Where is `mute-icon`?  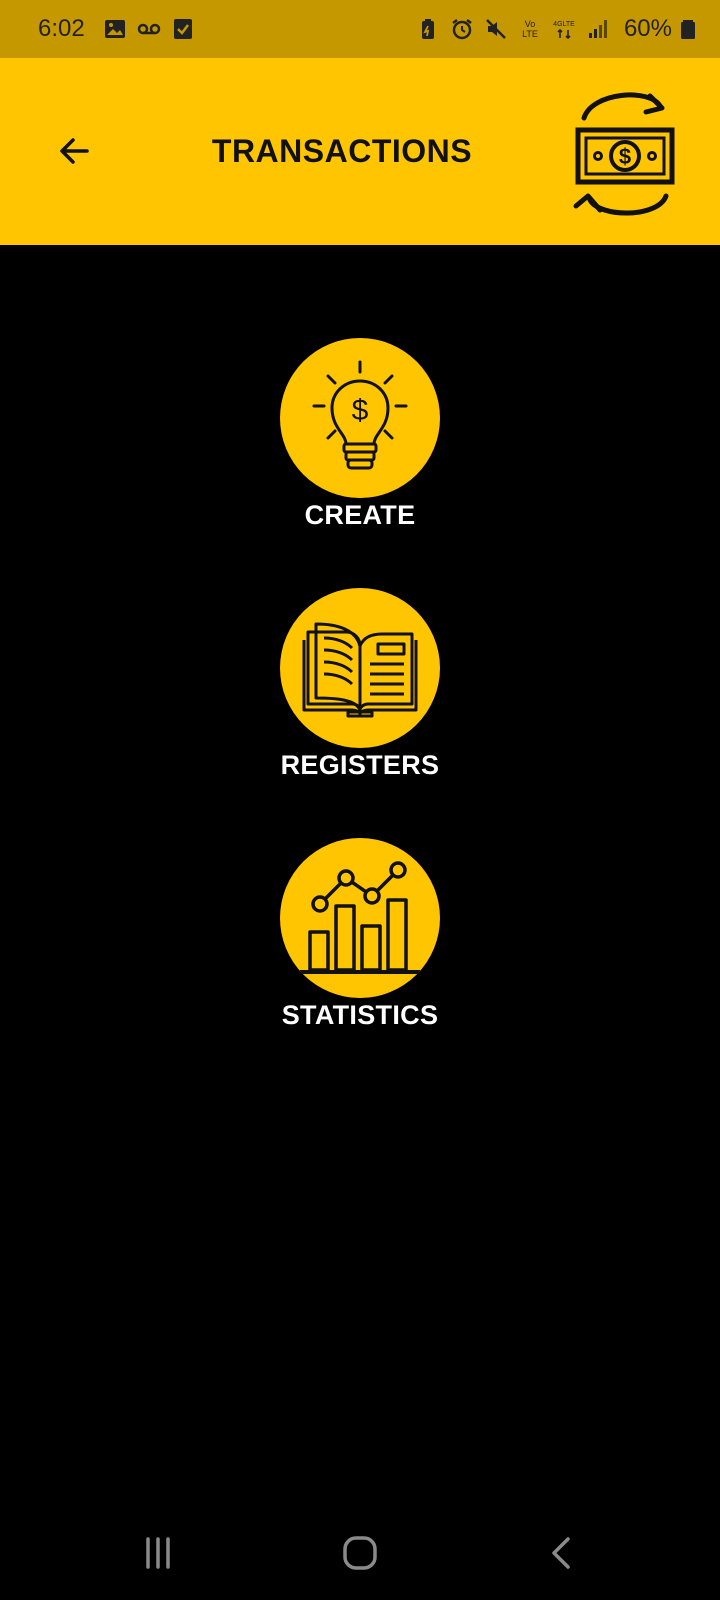
mute-icon is located at coordinates (496, 29).